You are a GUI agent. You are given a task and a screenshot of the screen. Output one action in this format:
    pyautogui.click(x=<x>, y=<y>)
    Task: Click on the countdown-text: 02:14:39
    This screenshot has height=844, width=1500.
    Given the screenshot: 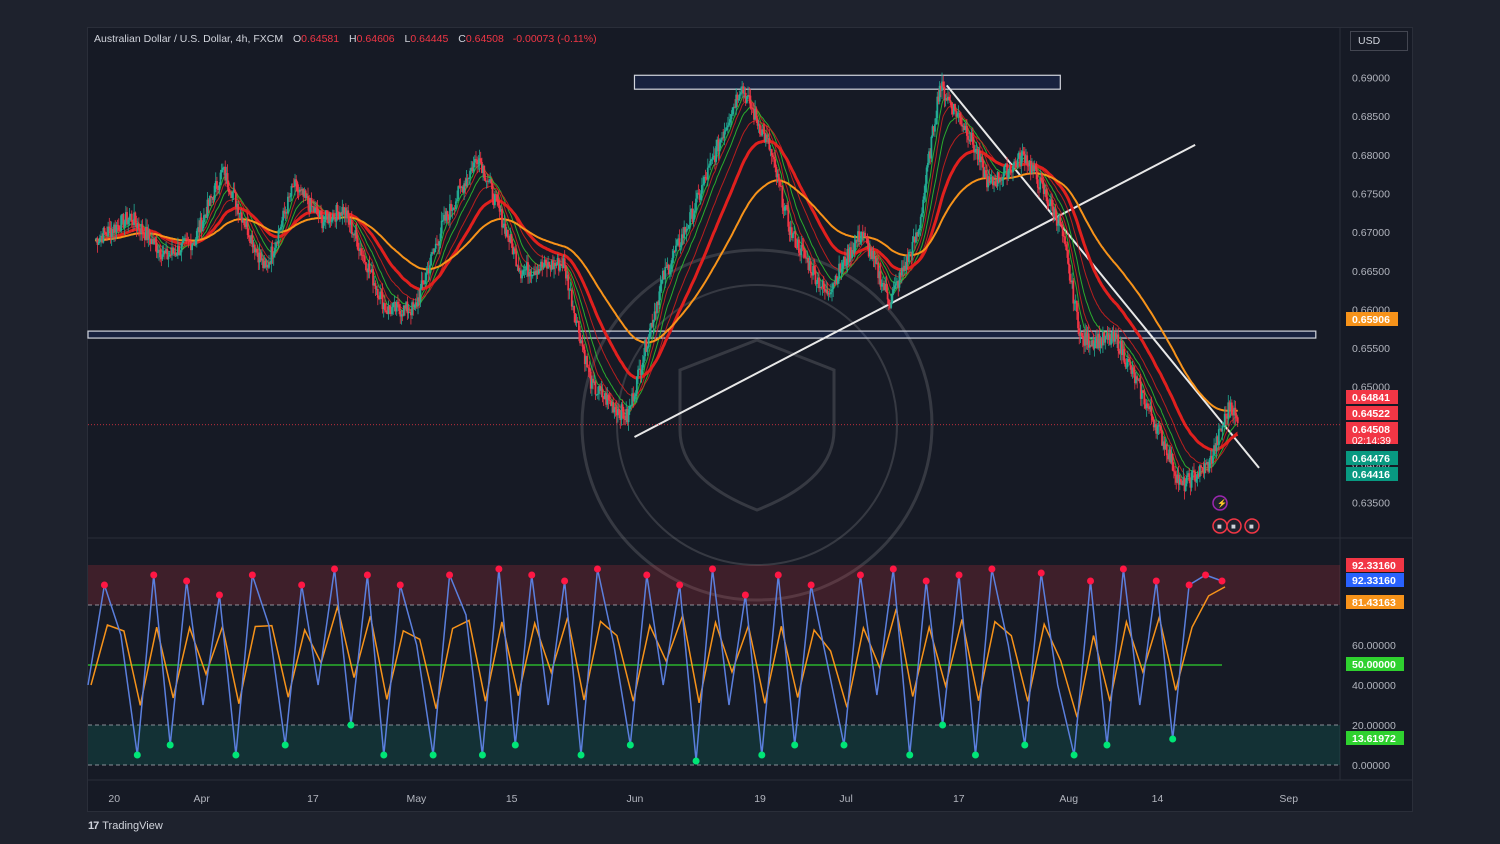 What is the action you would take?
    pyautogui.click(x=1371, y=441)
    